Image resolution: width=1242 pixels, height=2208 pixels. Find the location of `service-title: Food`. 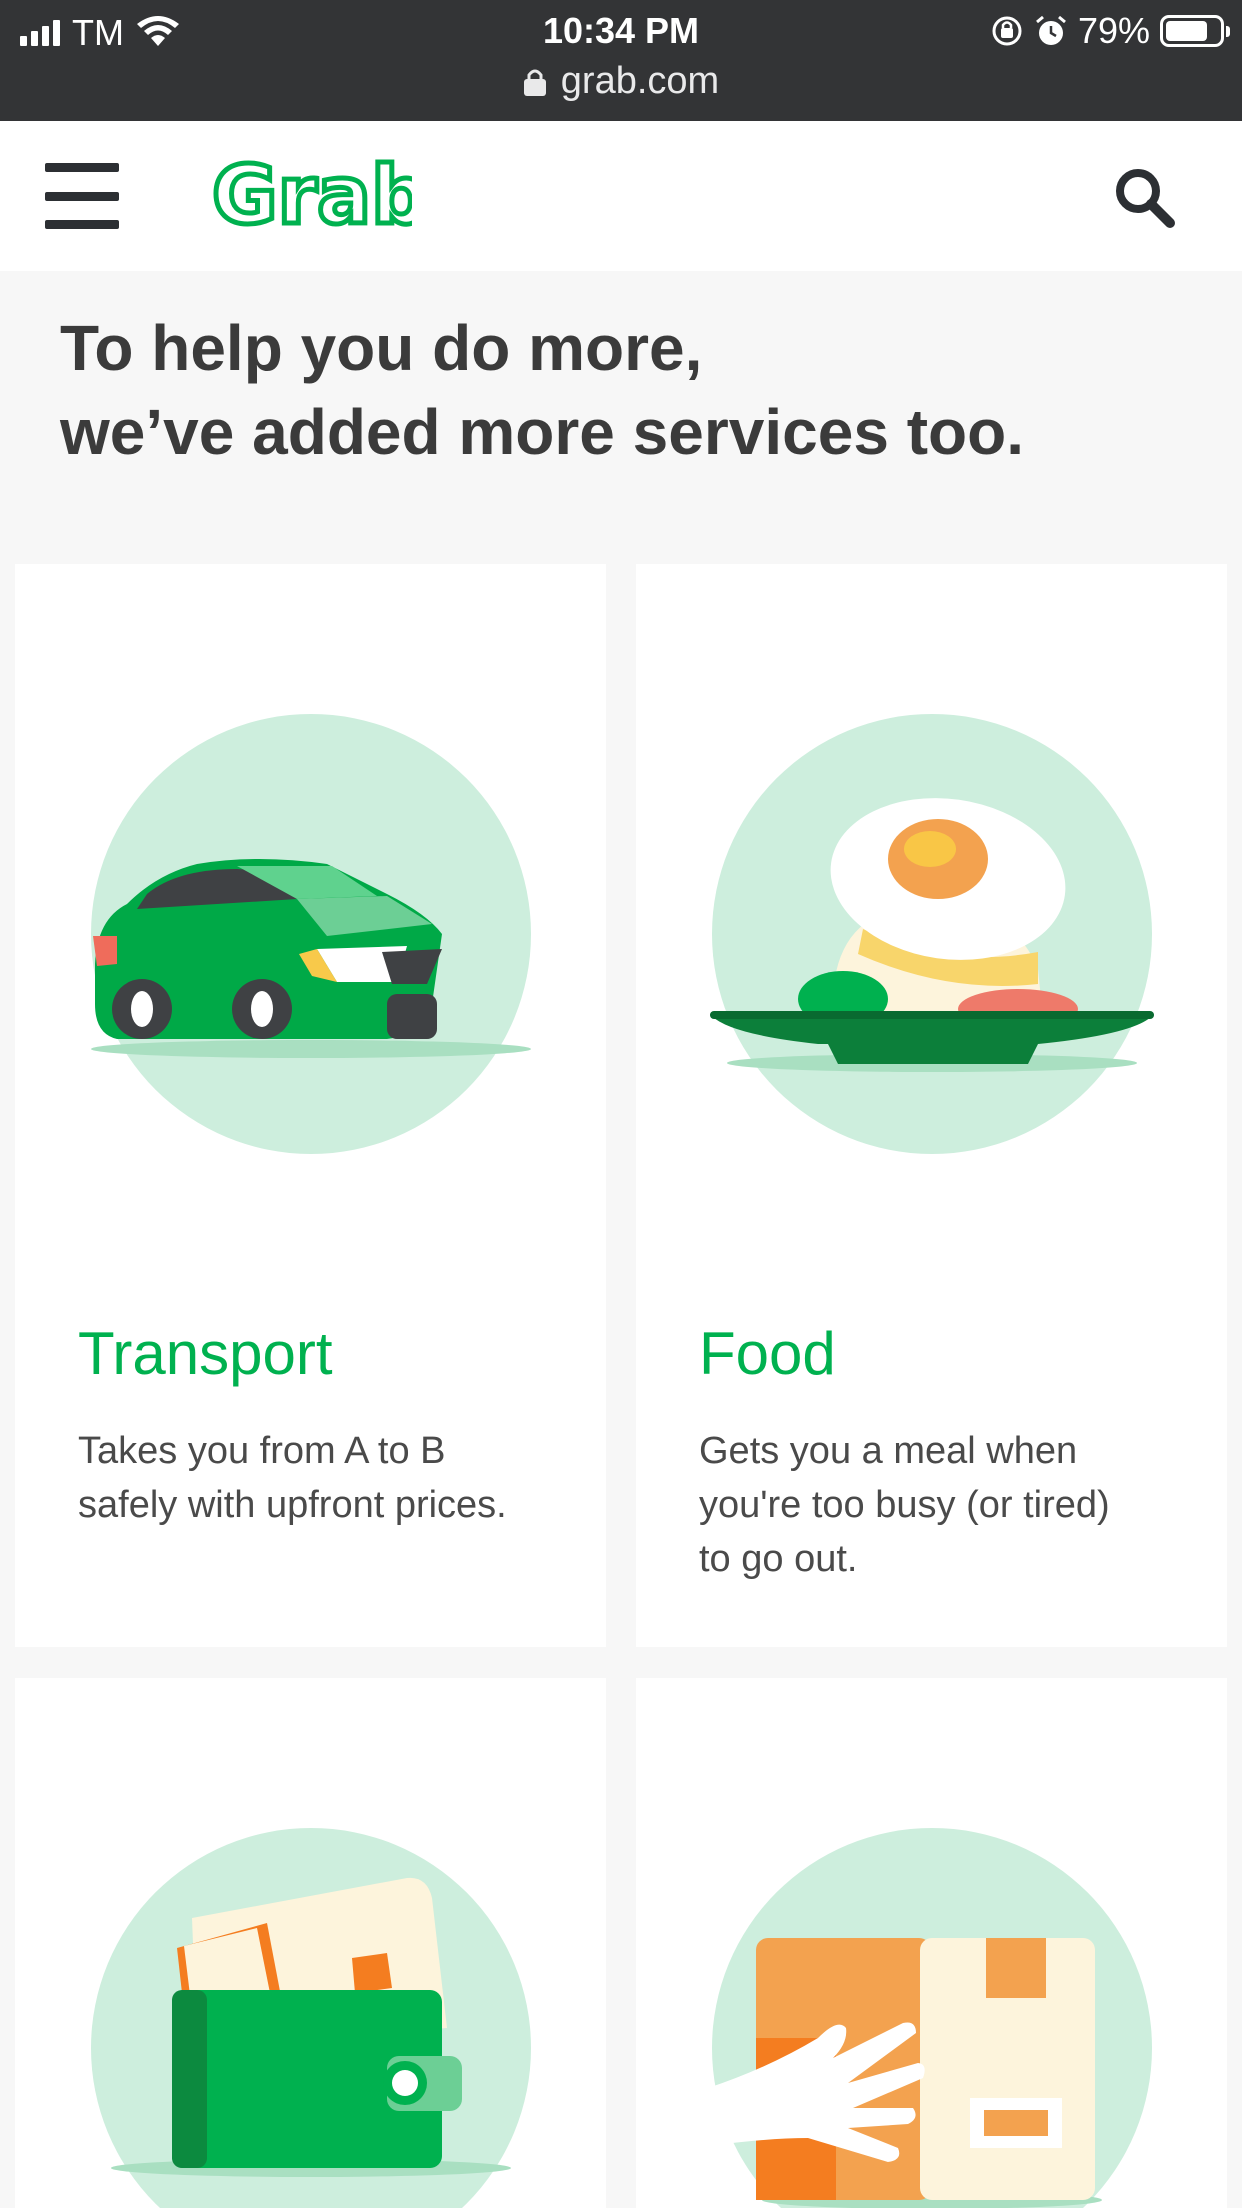

service-title: Food is located at coordinates (767, 1353).